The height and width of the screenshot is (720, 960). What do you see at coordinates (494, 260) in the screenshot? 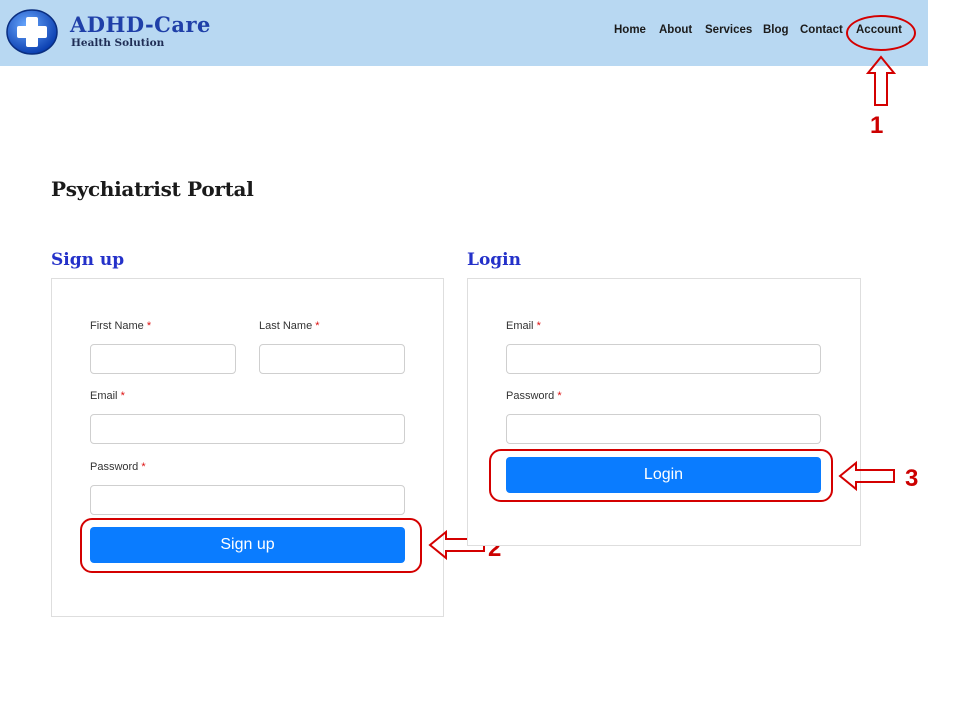
I see `login-title: Login` at bounding box center [494, 260].